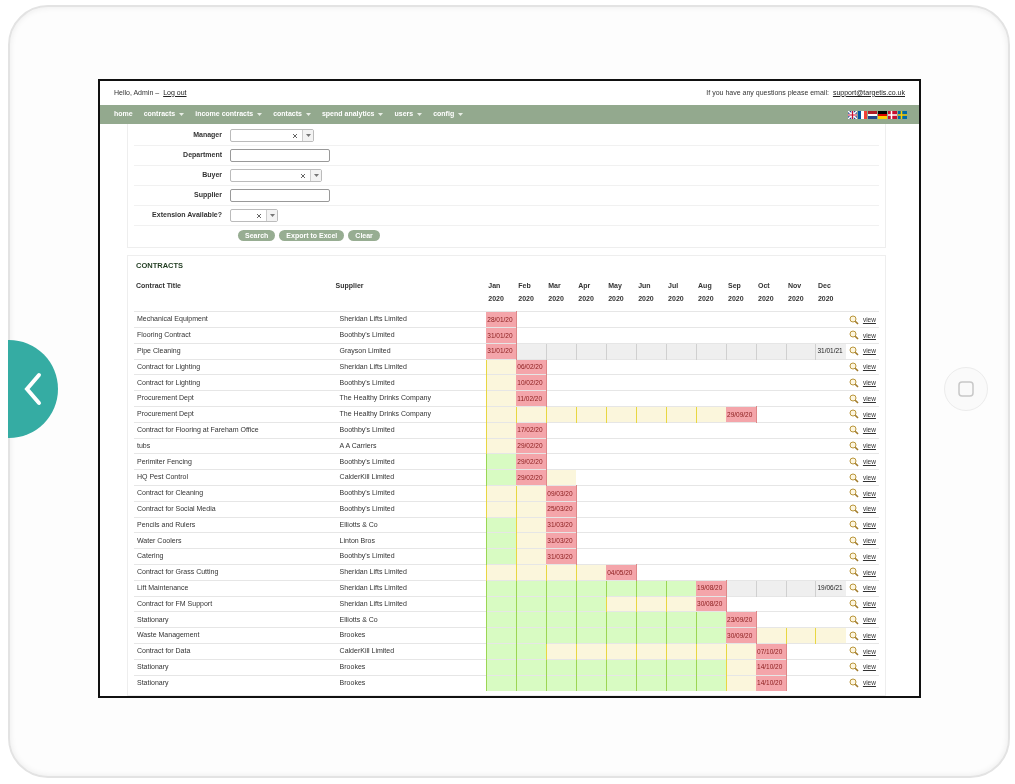 This screenshot has width=1015, height=784. I want to click on square-icon, so click(966, 389).